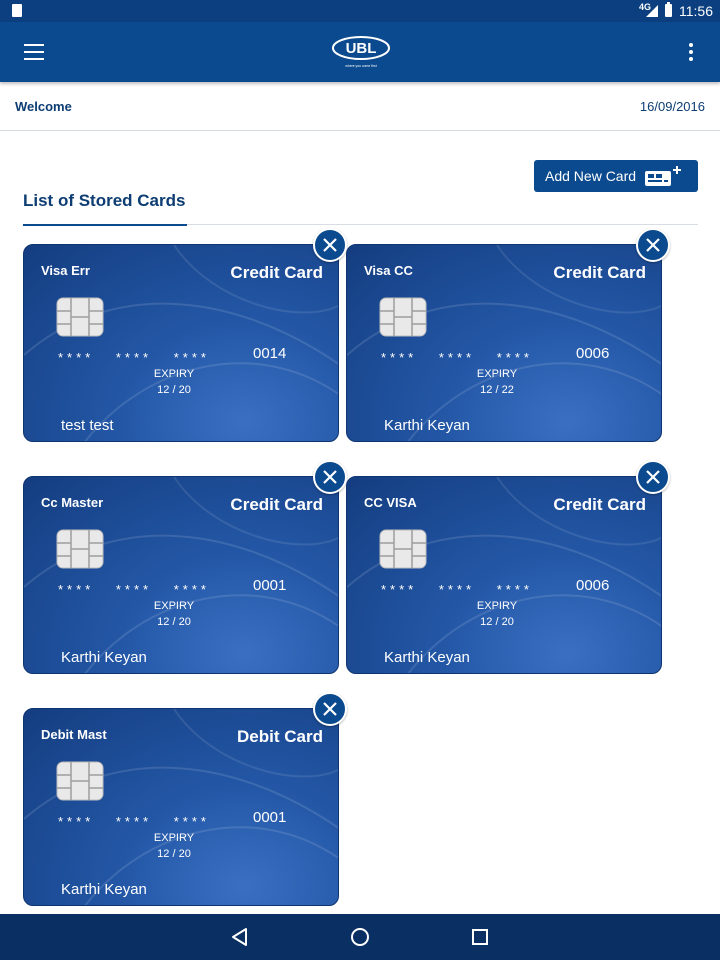  I want to click on battery-icon, so click(668, 9).